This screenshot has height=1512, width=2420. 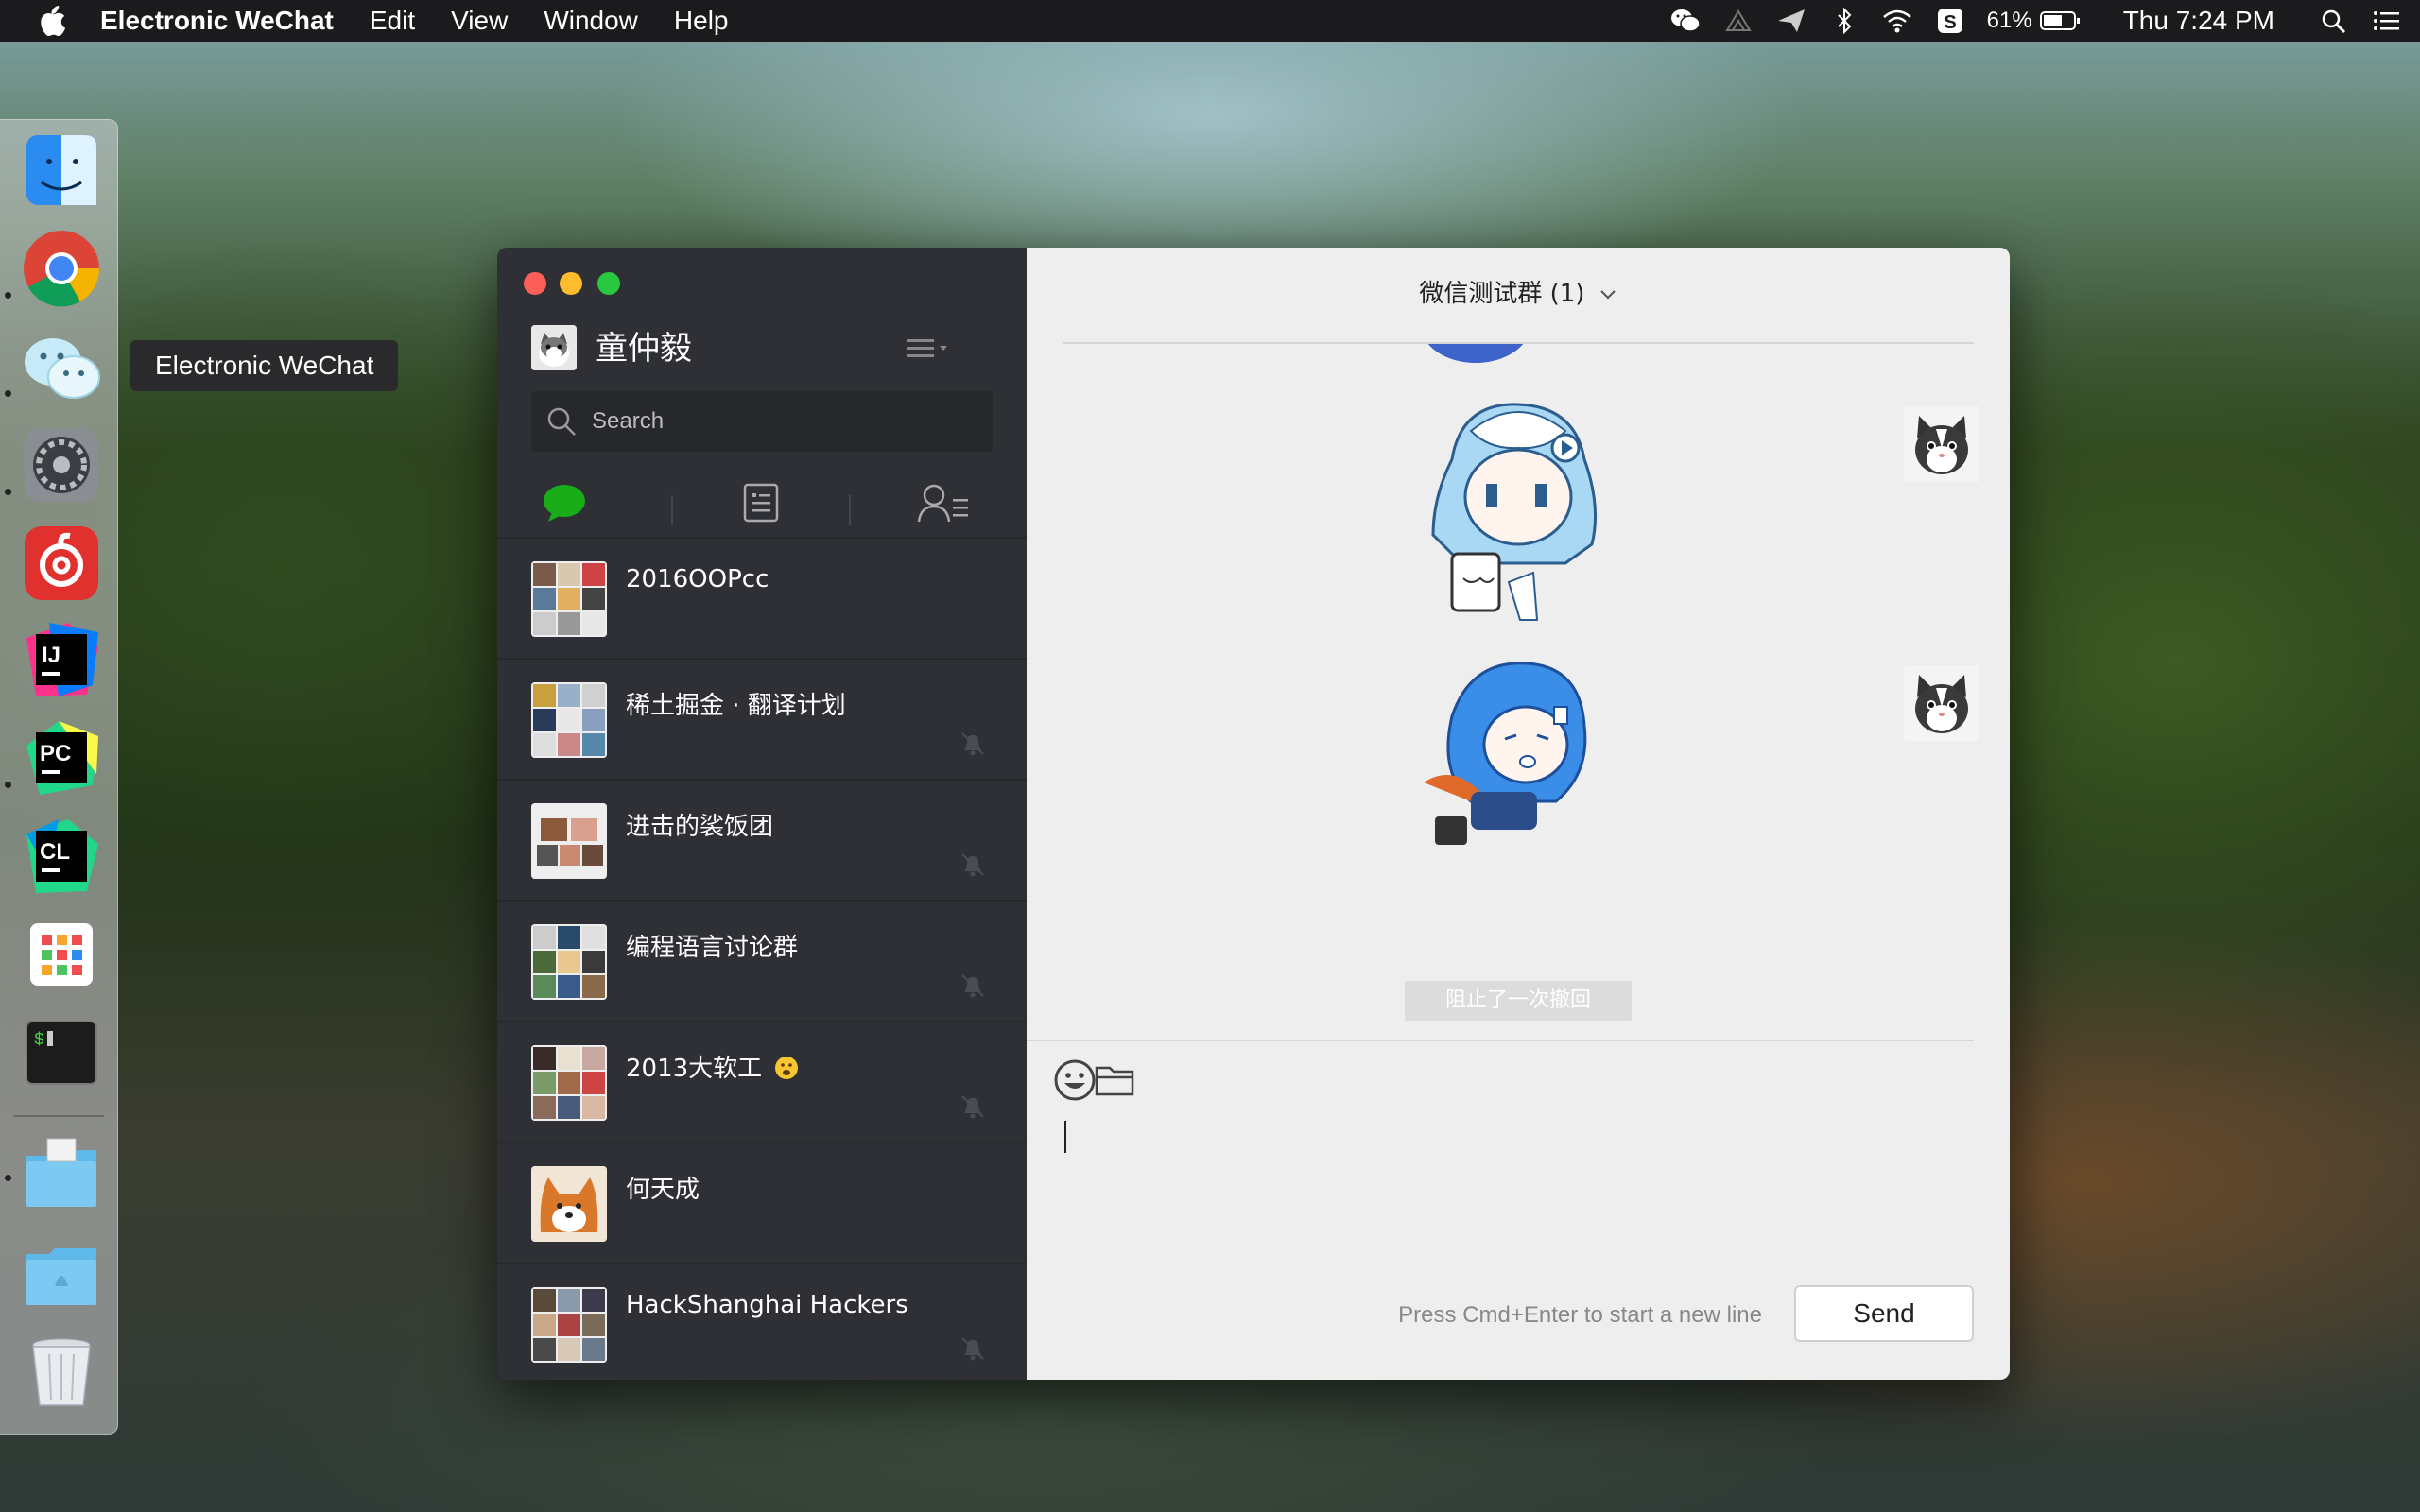 What do you see at coordinates (61, 1272) in the screenshot?
I see `home-folder-icon` at bounding box center [61, 1272].